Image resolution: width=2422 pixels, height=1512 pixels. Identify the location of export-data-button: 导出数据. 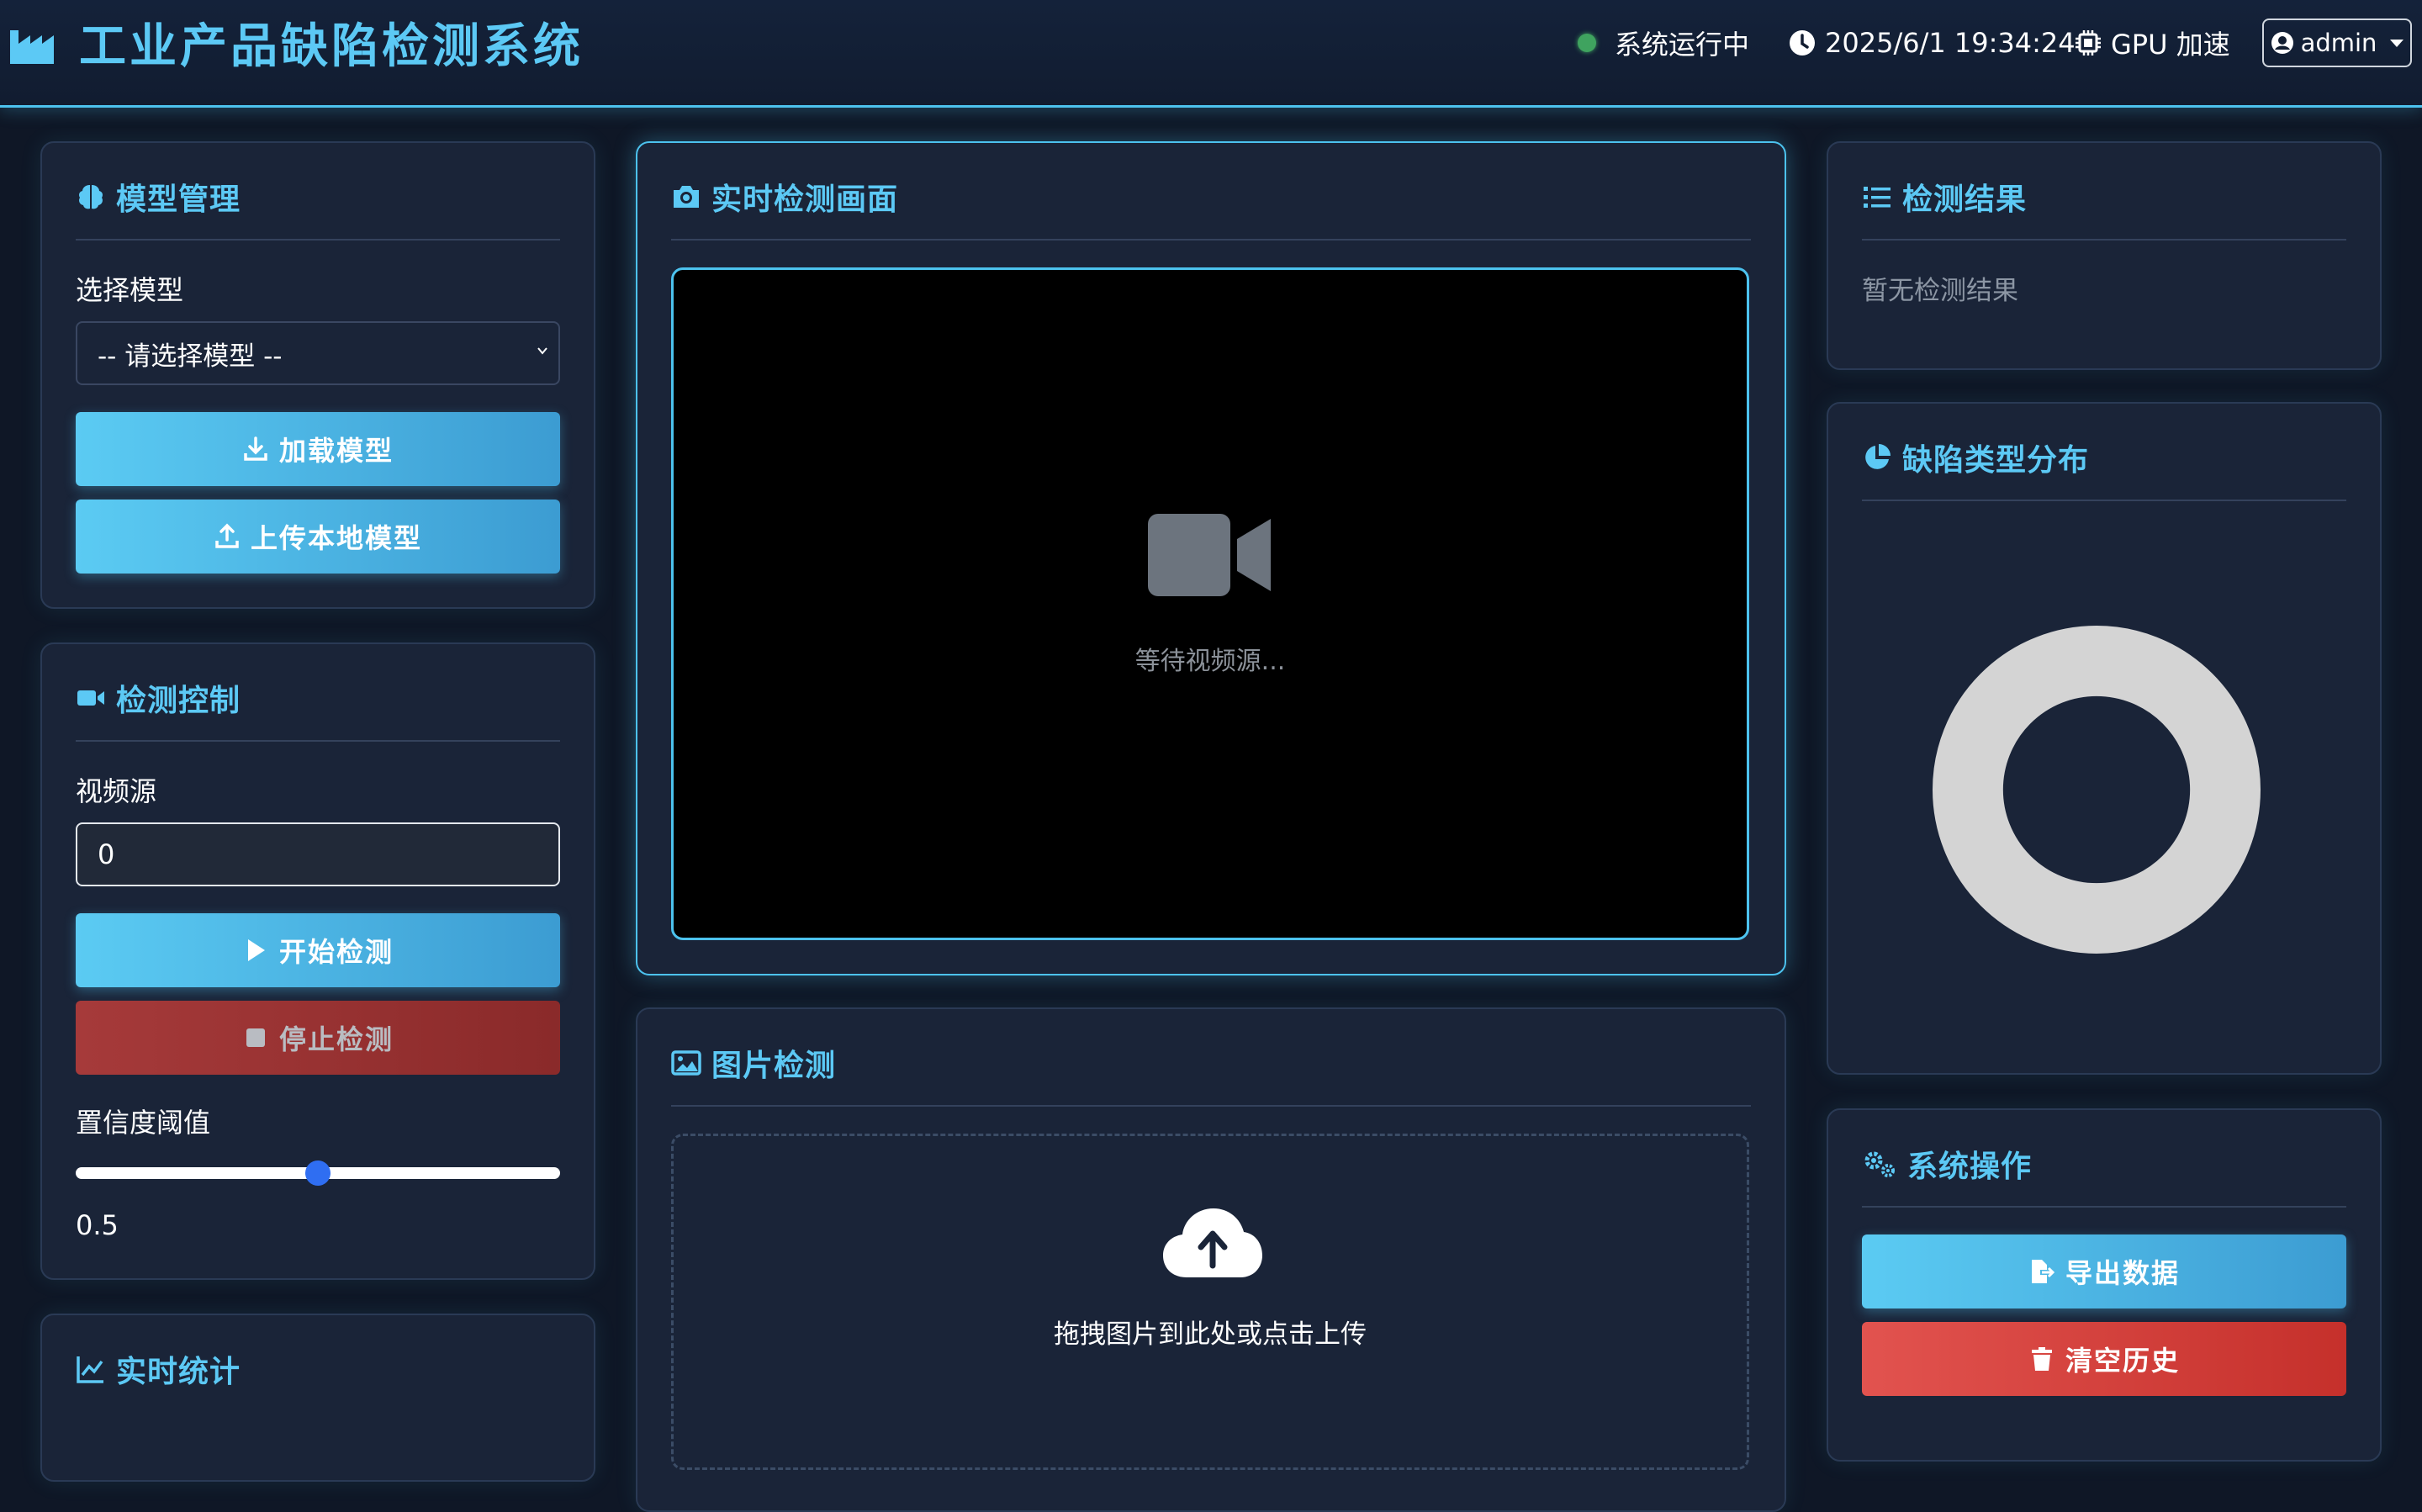
(2104, 1271).